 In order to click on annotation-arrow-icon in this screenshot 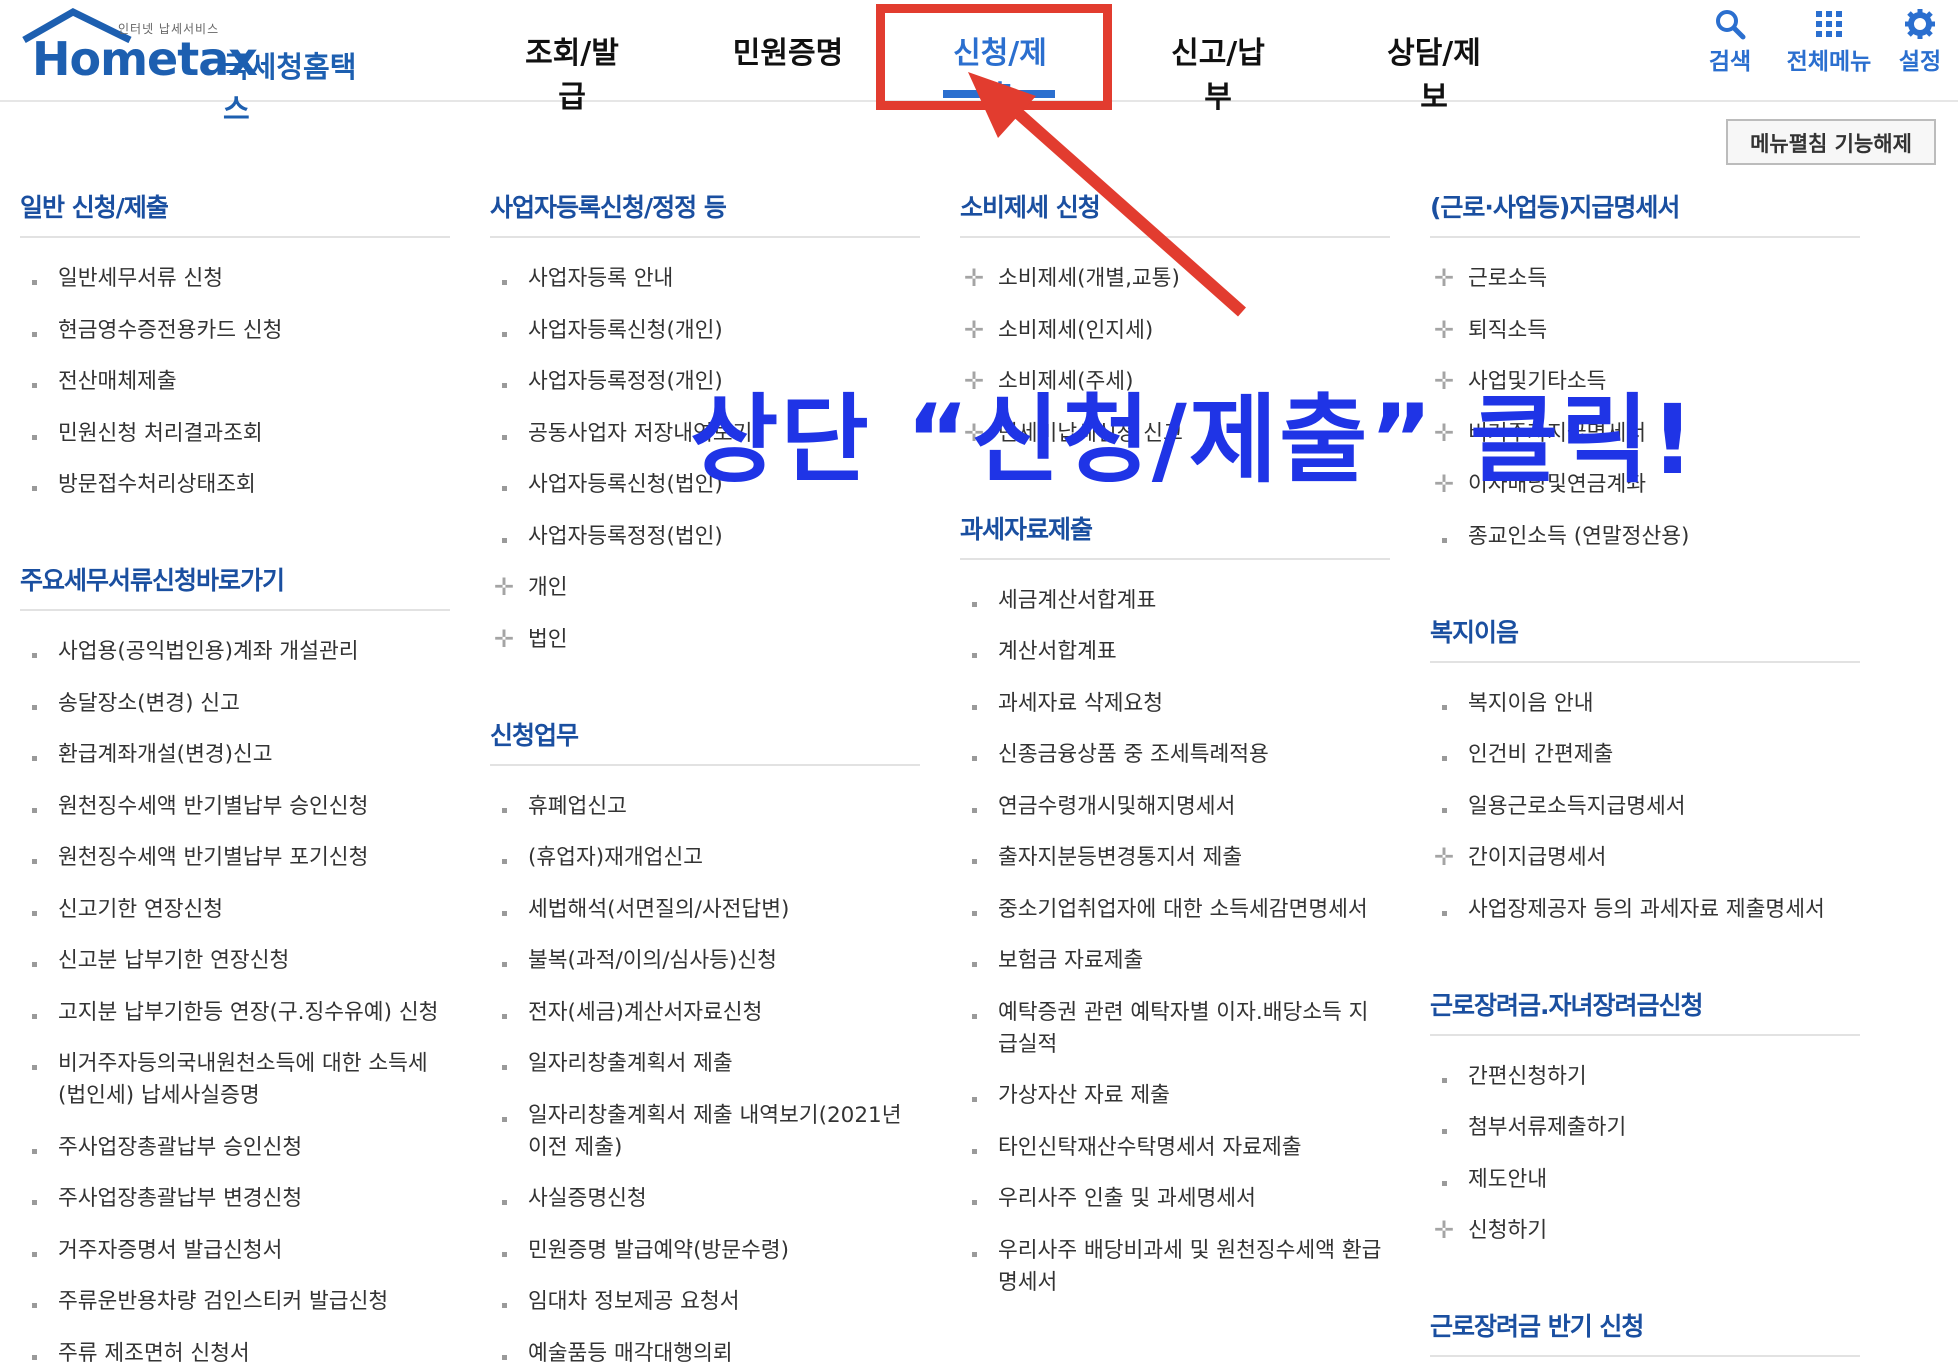, I will do `click(1107, 194)`.